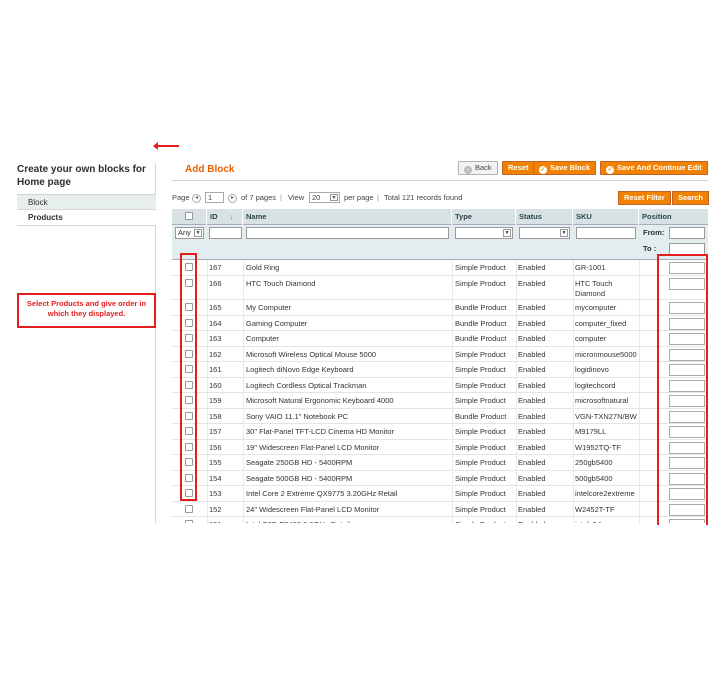 Image resolution: width=725 pixels, height=680 pixels. Describe the element at coordinates (231, 216) in the screenshot. I see `sort-arrow-icon: ↓` at that location.